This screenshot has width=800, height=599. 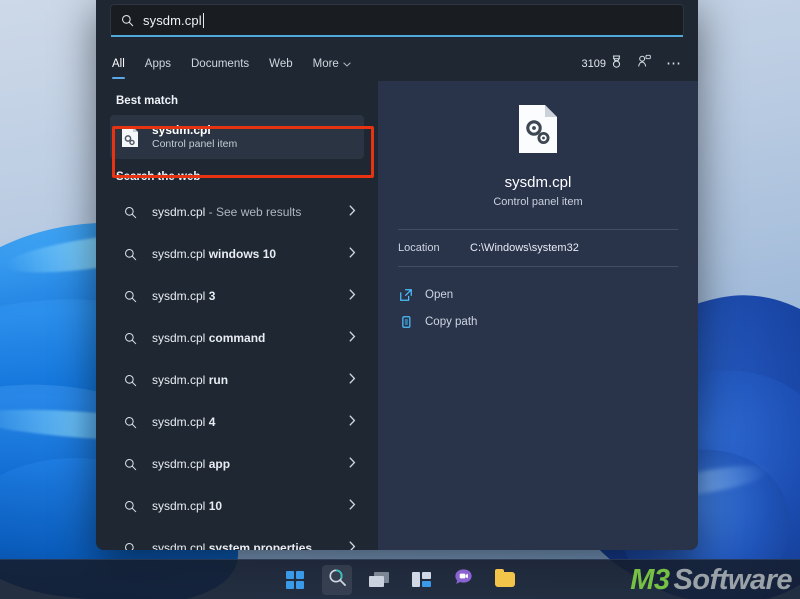 I want to click on location-row: Location C:\Windows\system32, so click(x=538, y=248).